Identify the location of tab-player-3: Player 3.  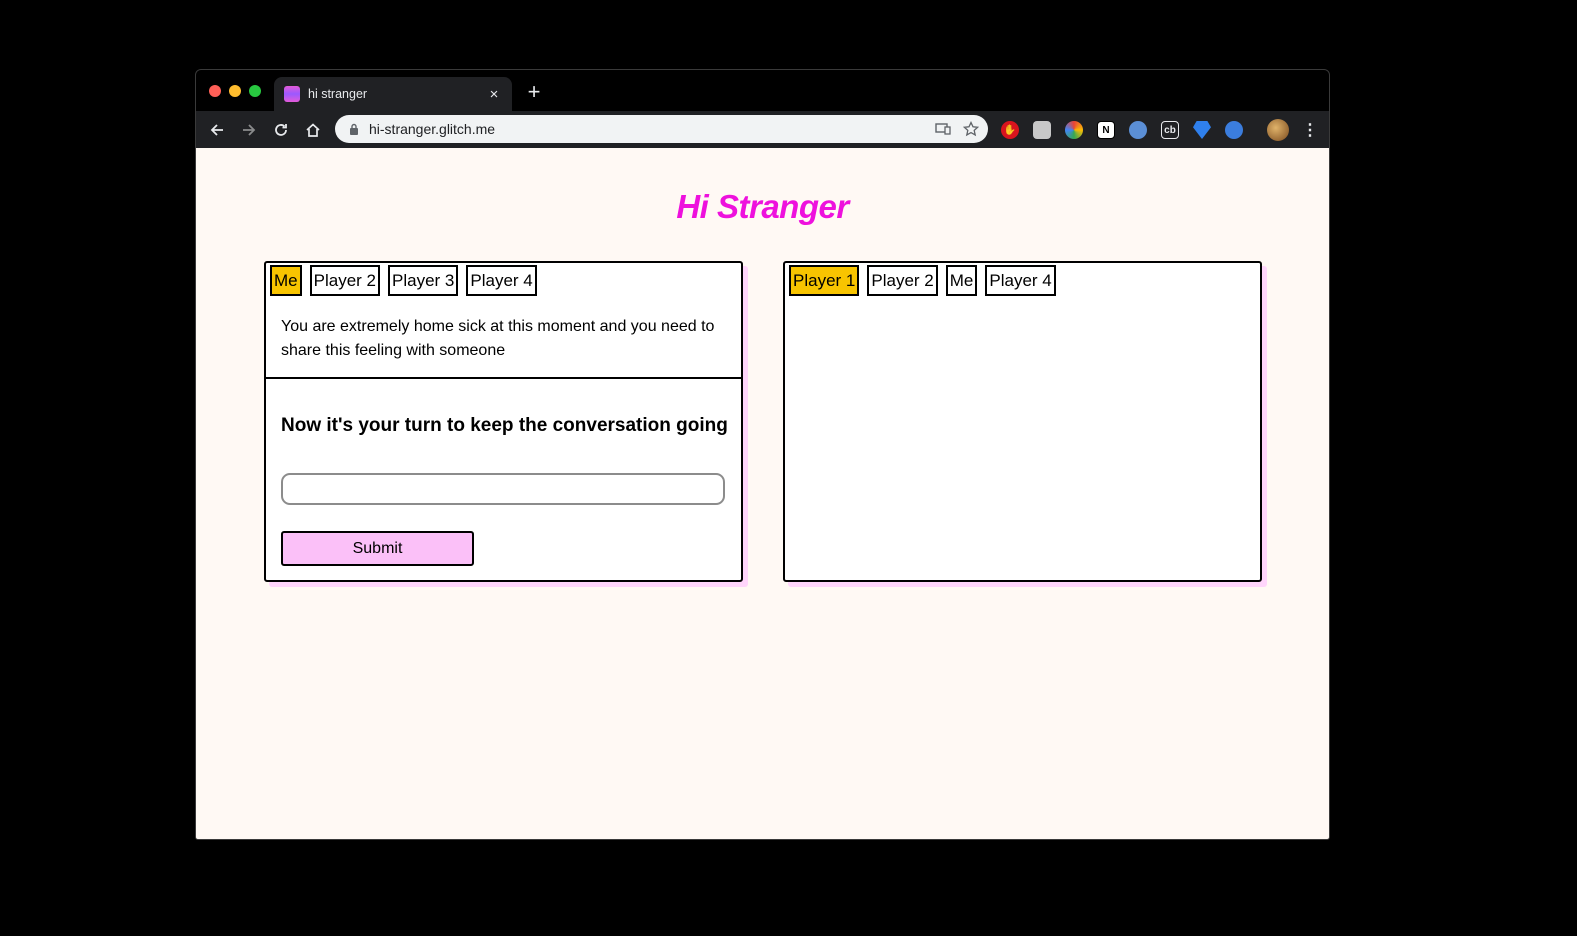
(423, 280).